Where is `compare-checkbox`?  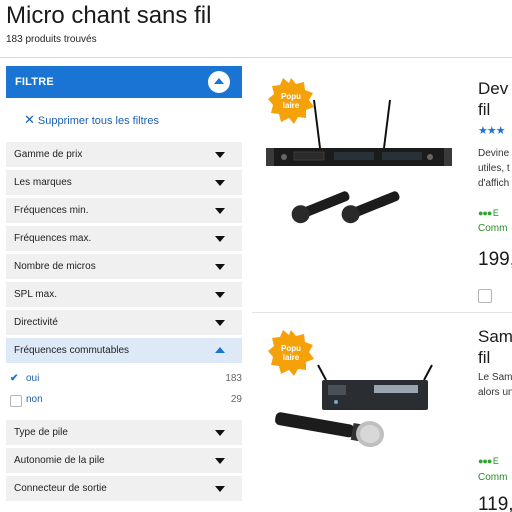 compare-checkbox is located at coordinates (485, 296).